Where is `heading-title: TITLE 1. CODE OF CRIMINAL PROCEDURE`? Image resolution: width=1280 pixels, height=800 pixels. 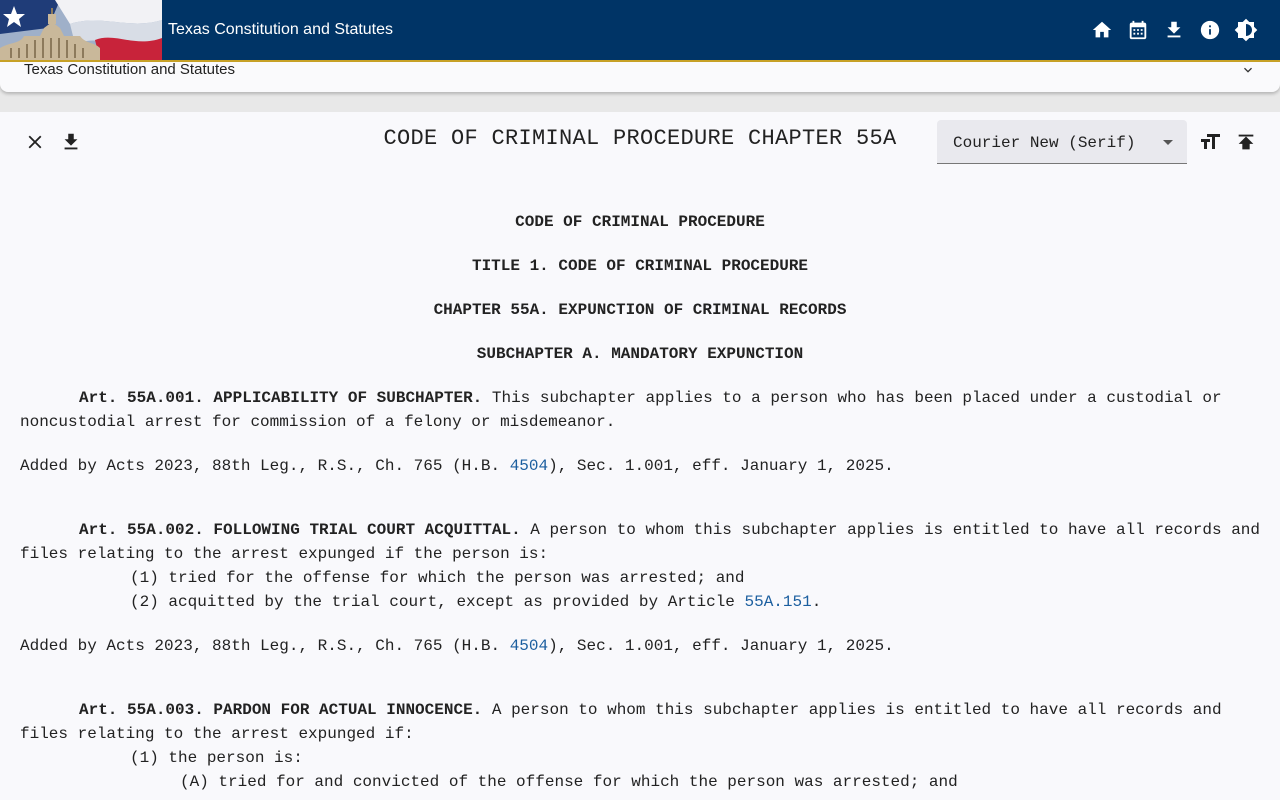 heading-title: TITLE 1. CODE OF CRIMINAL PROCEDURE is located at coordinates (640, 266).